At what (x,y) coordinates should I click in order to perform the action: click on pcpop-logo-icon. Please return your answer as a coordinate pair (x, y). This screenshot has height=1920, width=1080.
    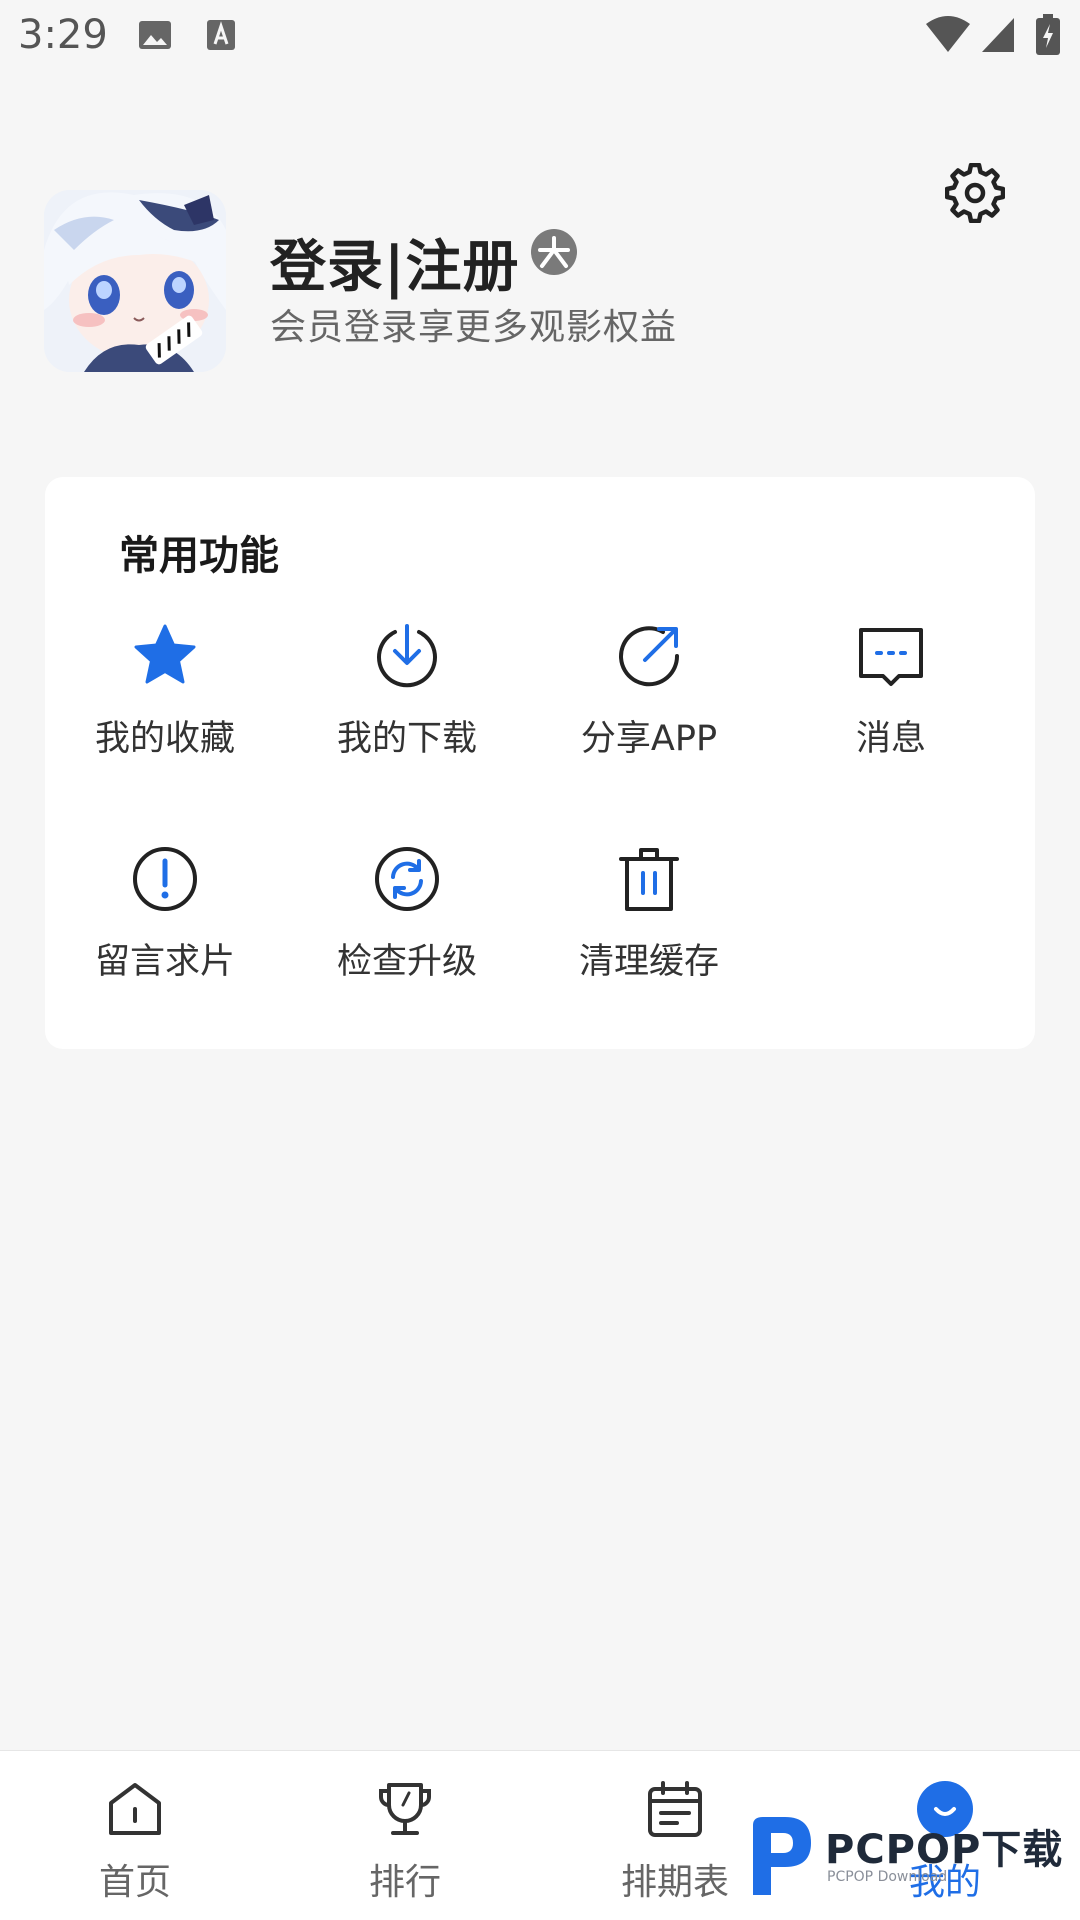
    Looking at the image, I should click on (781, 1858).